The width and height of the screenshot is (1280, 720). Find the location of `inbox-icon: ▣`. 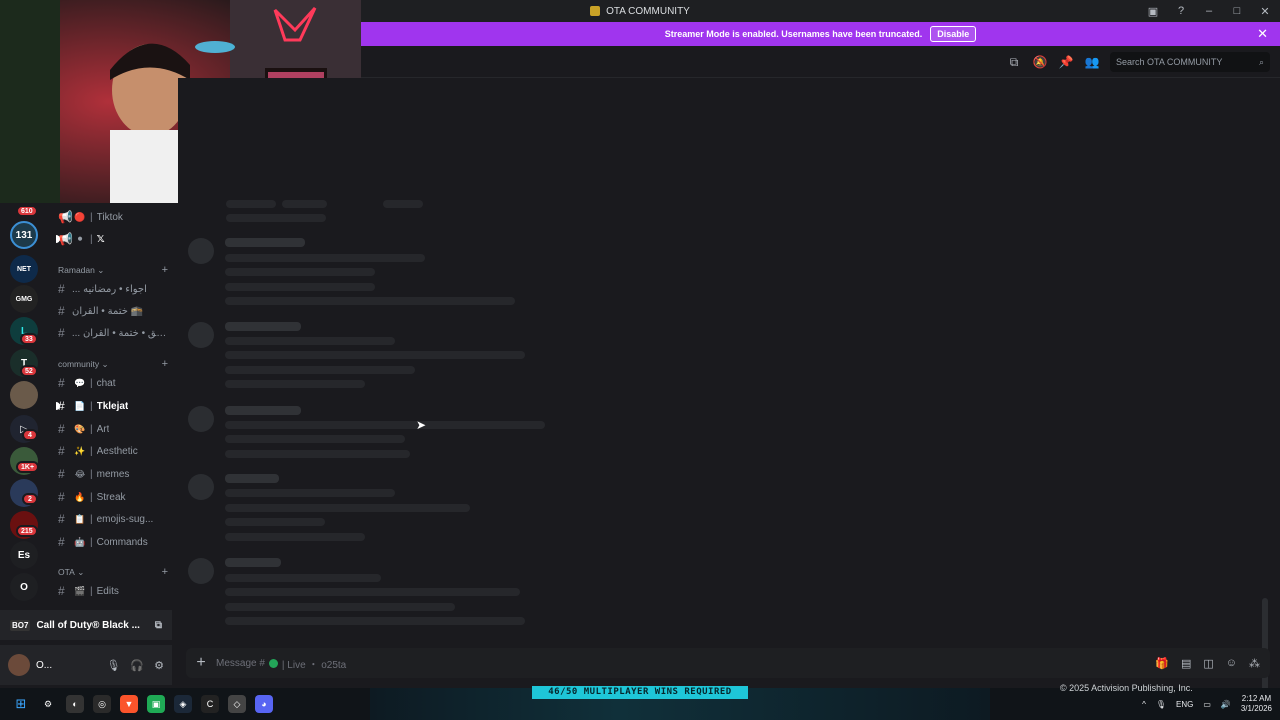

inbox-icon: ▣ is located at coordinates (1153, 11).